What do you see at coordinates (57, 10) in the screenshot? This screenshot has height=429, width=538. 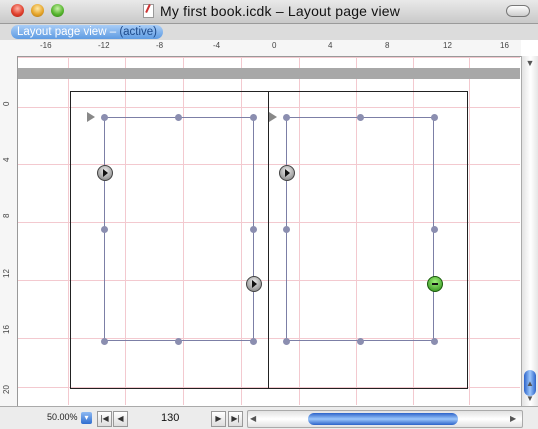 I see `zoom-window-button` at bounding box center [57, 10].